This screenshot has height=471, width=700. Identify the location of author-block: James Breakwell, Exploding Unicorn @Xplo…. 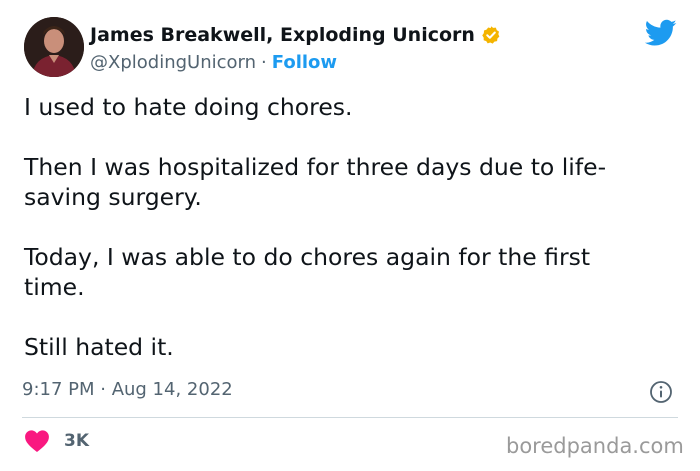
(295, 48).